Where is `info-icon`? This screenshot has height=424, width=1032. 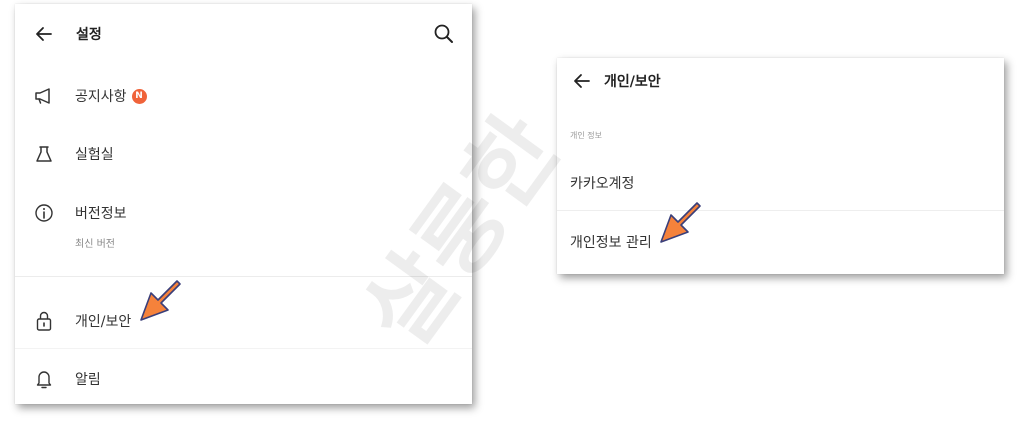 info-icon is located at coordinates (44, 213).